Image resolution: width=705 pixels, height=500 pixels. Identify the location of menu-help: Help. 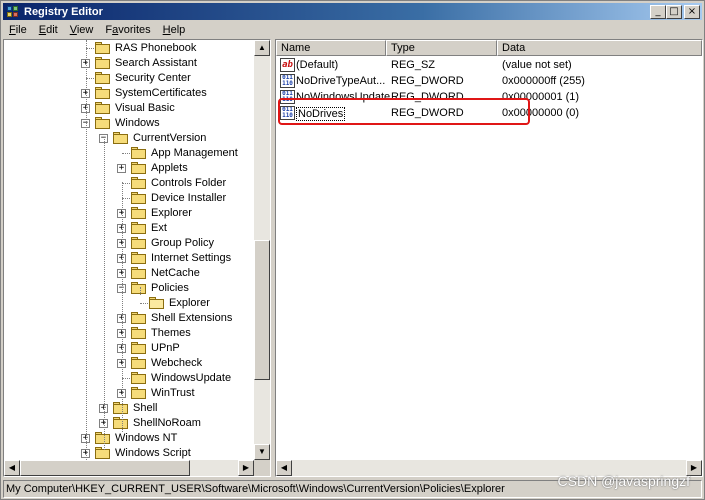
(174, 30).